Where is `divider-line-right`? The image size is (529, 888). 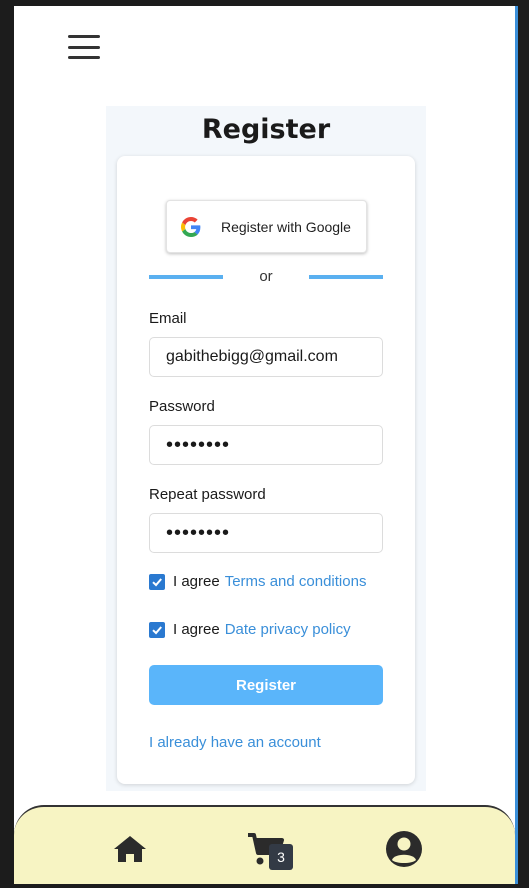
divider-line-right is located at coordinates (346, 277).